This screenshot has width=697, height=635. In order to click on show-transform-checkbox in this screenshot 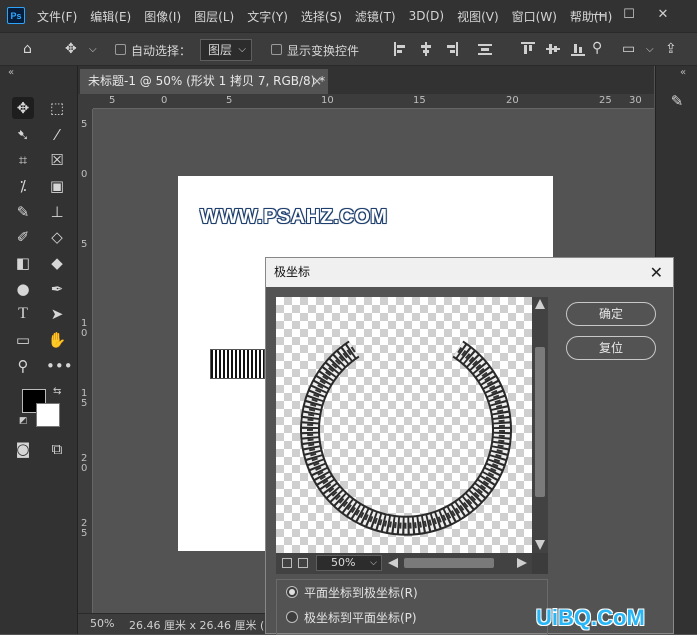, I will do `click(276, 49)`.